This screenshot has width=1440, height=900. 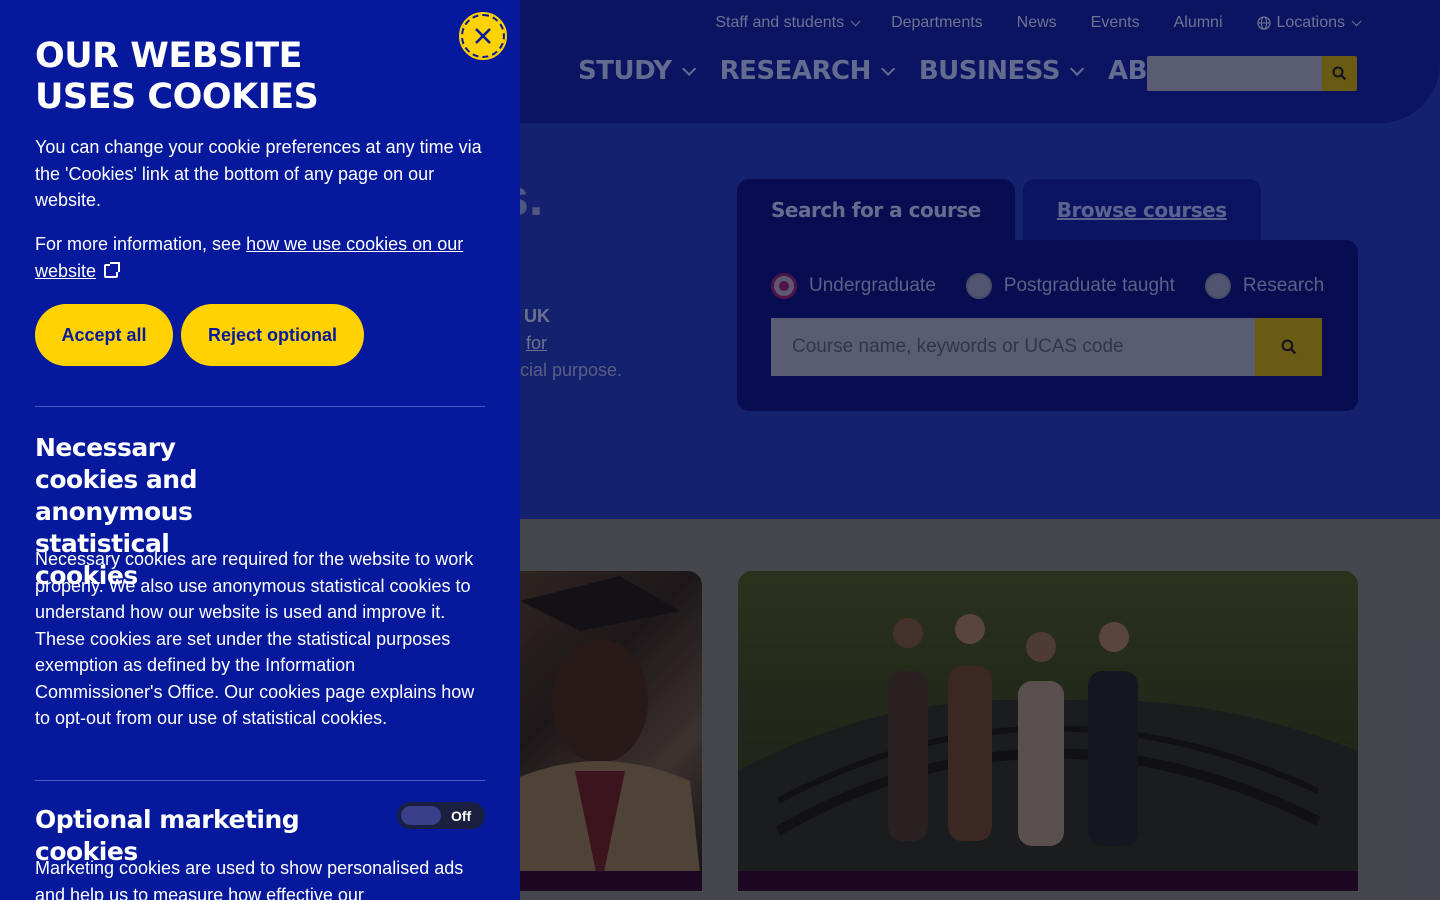 I want to click on external-link-icon, so click(x=112, y=269).